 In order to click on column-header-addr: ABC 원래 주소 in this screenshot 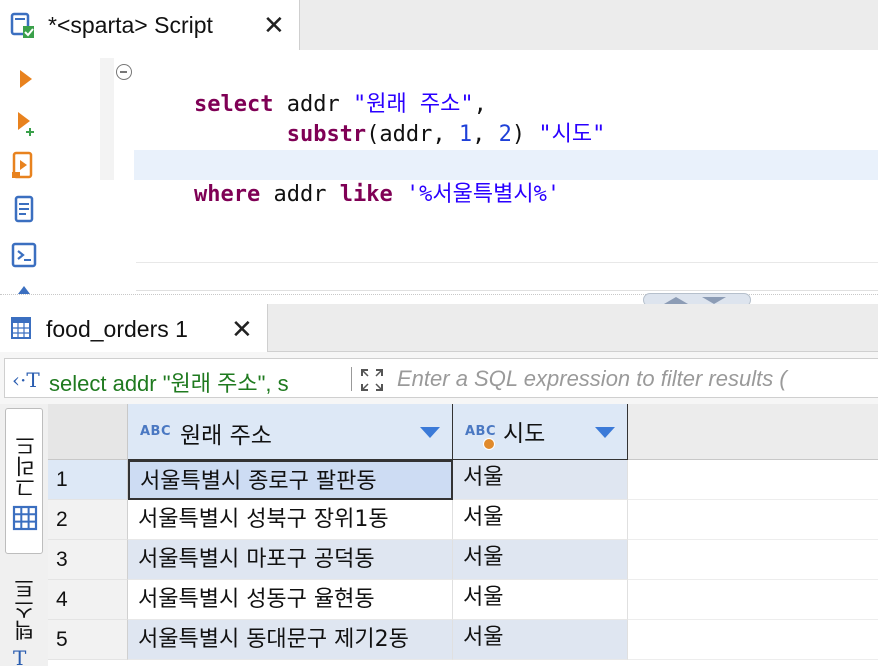, I will do `click(290, 432)`.